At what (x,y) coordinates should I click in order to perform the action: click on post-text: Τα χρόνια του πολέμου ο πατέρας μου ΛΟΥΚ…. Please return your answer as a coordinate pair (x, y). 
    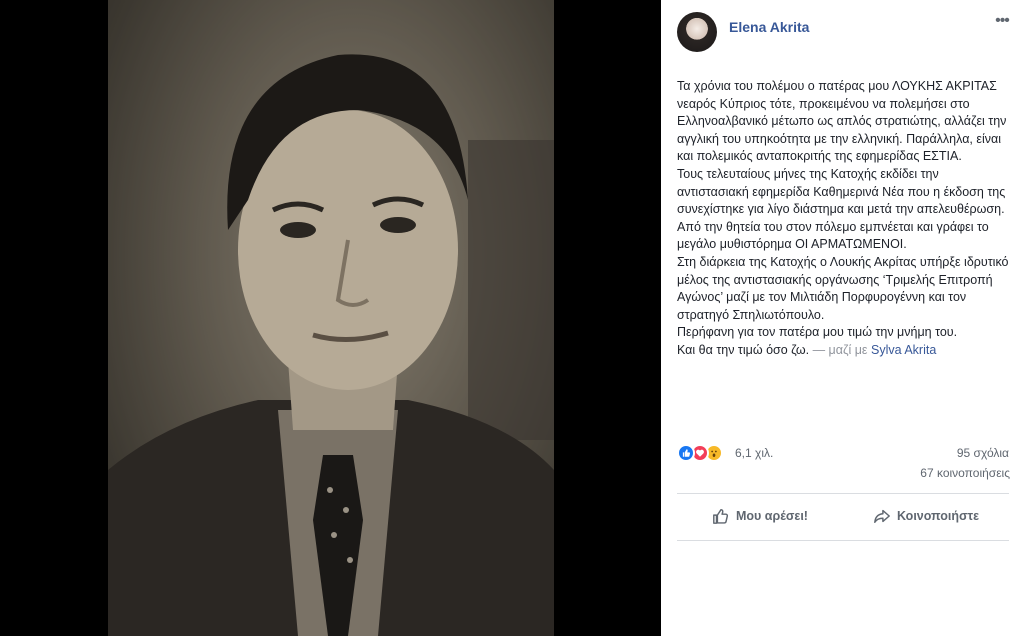
    Looking at the image, I should click on (843, 219).